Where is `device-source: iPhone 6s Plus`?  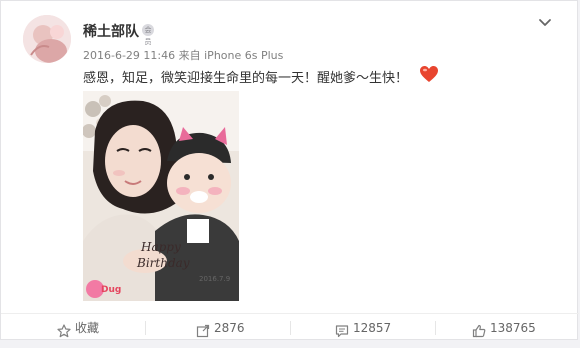
device-source: iPhone 6s Plus is located at coordinates (243, 55).